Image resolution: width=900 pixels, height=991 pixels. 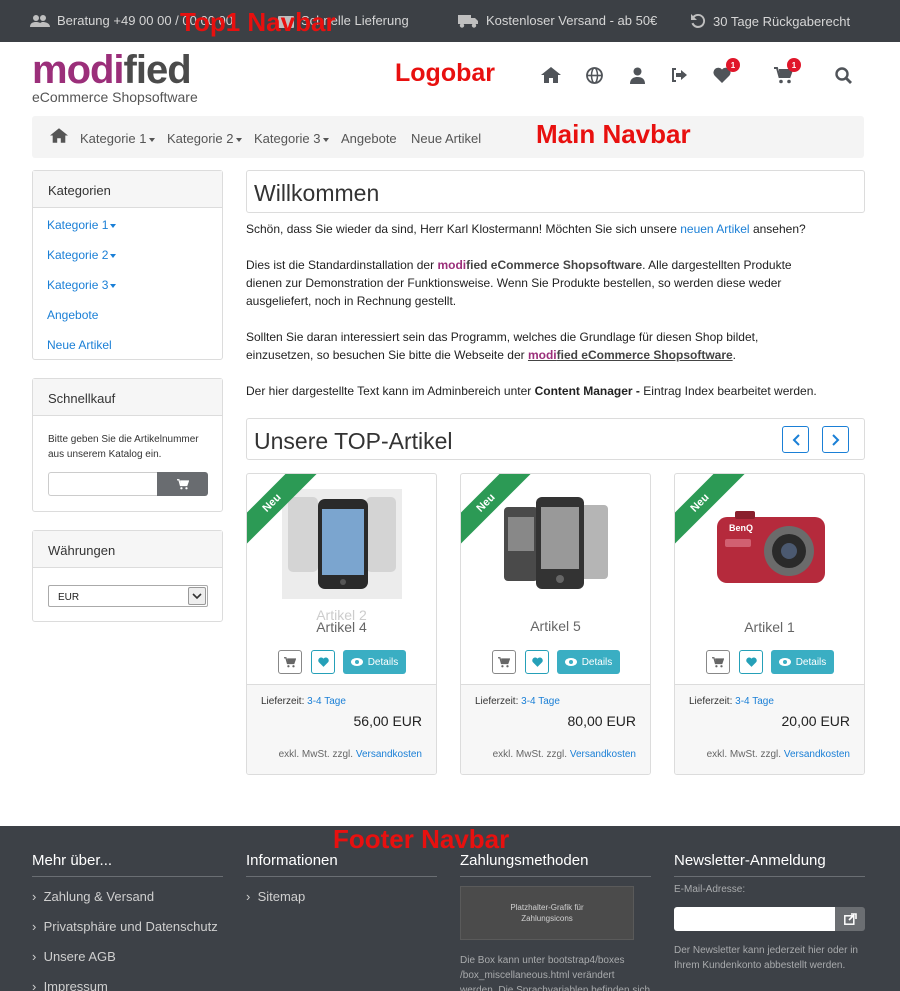 What do you see at coordinates (72, 315) in the screenshot?
I see `sidebar-item-angebote: Angebote` at bounding box center [72, 315].